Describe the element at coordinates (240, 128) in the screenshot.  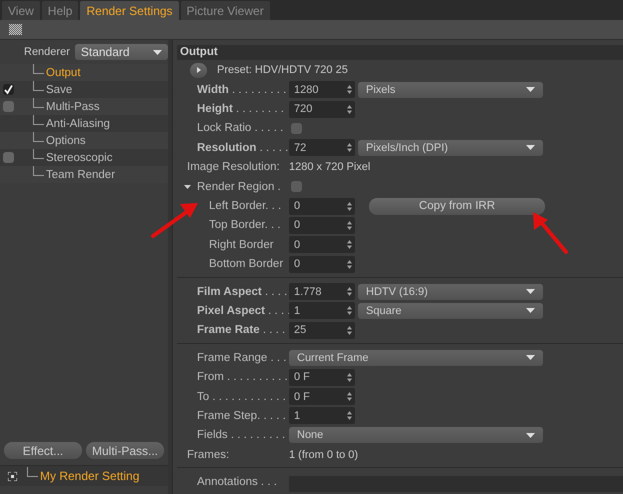
I see `field-label: Lock Ratio . . . . .` at that location.